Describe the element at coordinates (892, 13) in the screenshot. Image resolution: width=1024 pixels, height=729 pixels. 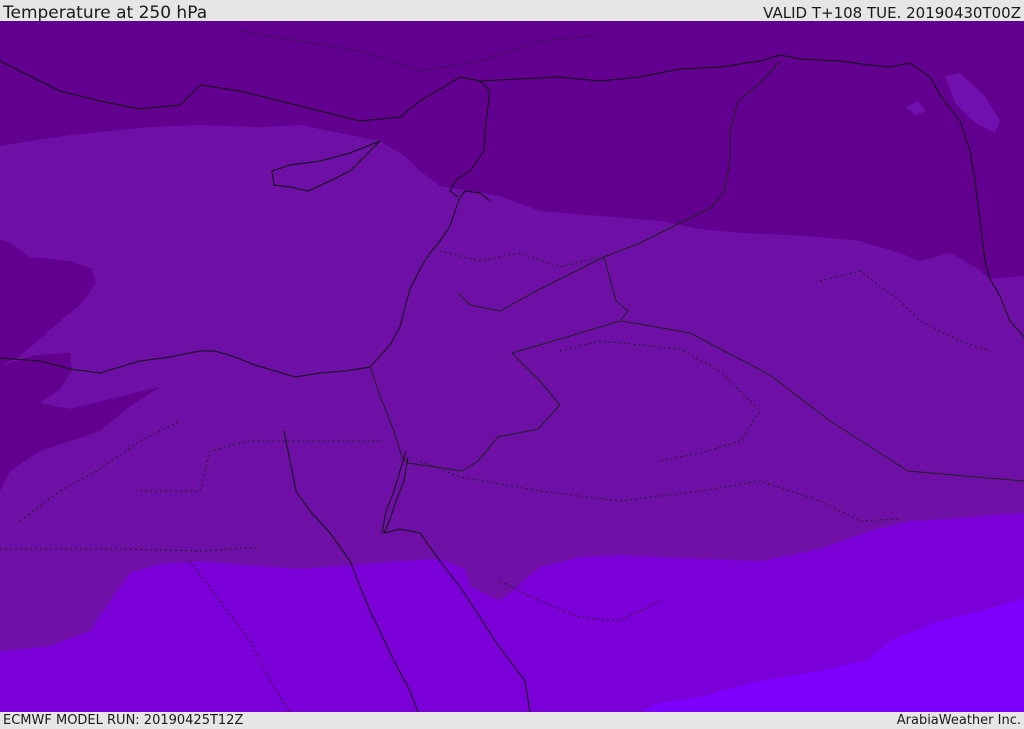
I see `valid-time: VALID T+108 TUE. 20190430T00Z` at that location.